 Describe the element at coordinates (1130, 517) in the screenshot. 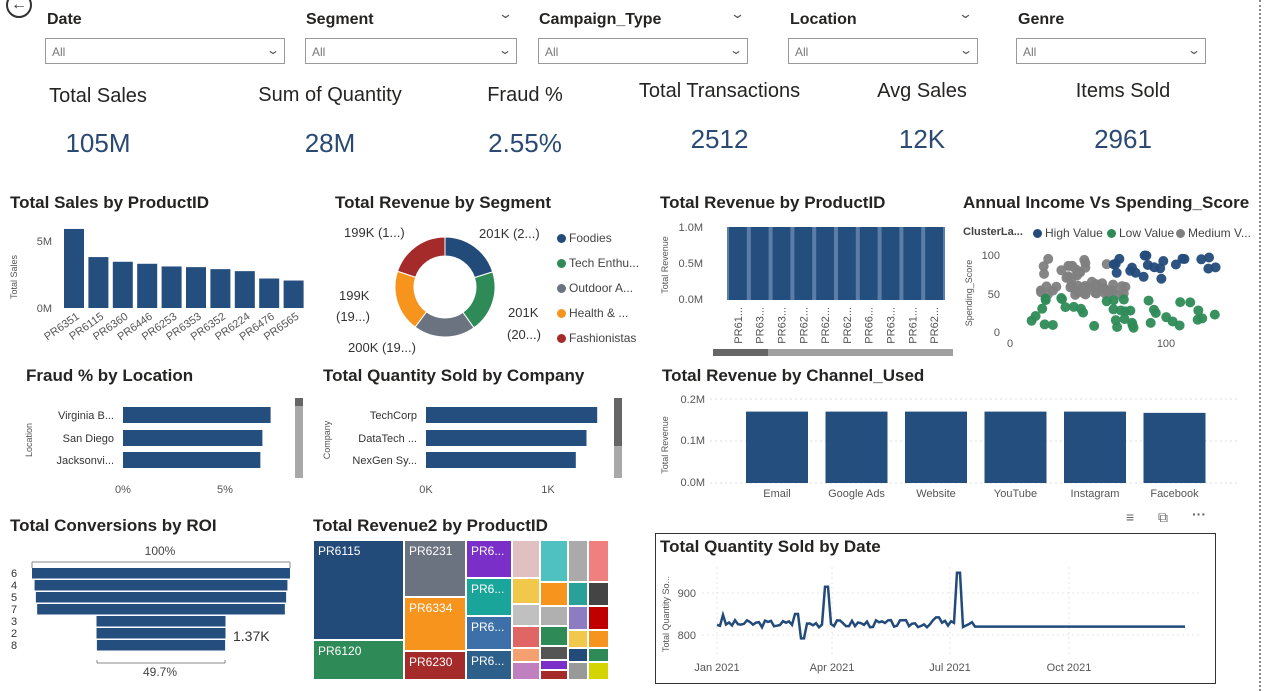

I see `filter-icon: ≡` at that location.